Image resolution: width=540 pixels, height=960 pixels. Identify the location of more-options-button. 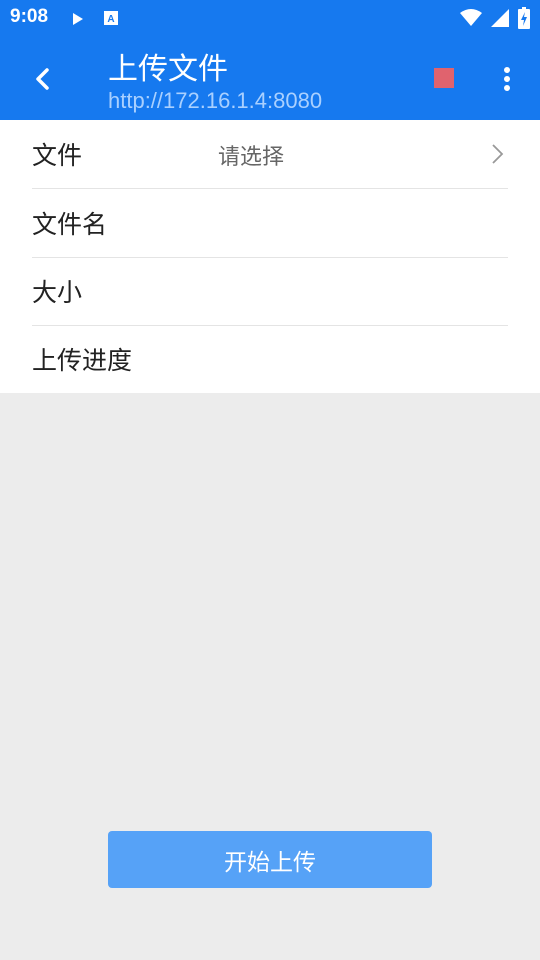
(507, 79).